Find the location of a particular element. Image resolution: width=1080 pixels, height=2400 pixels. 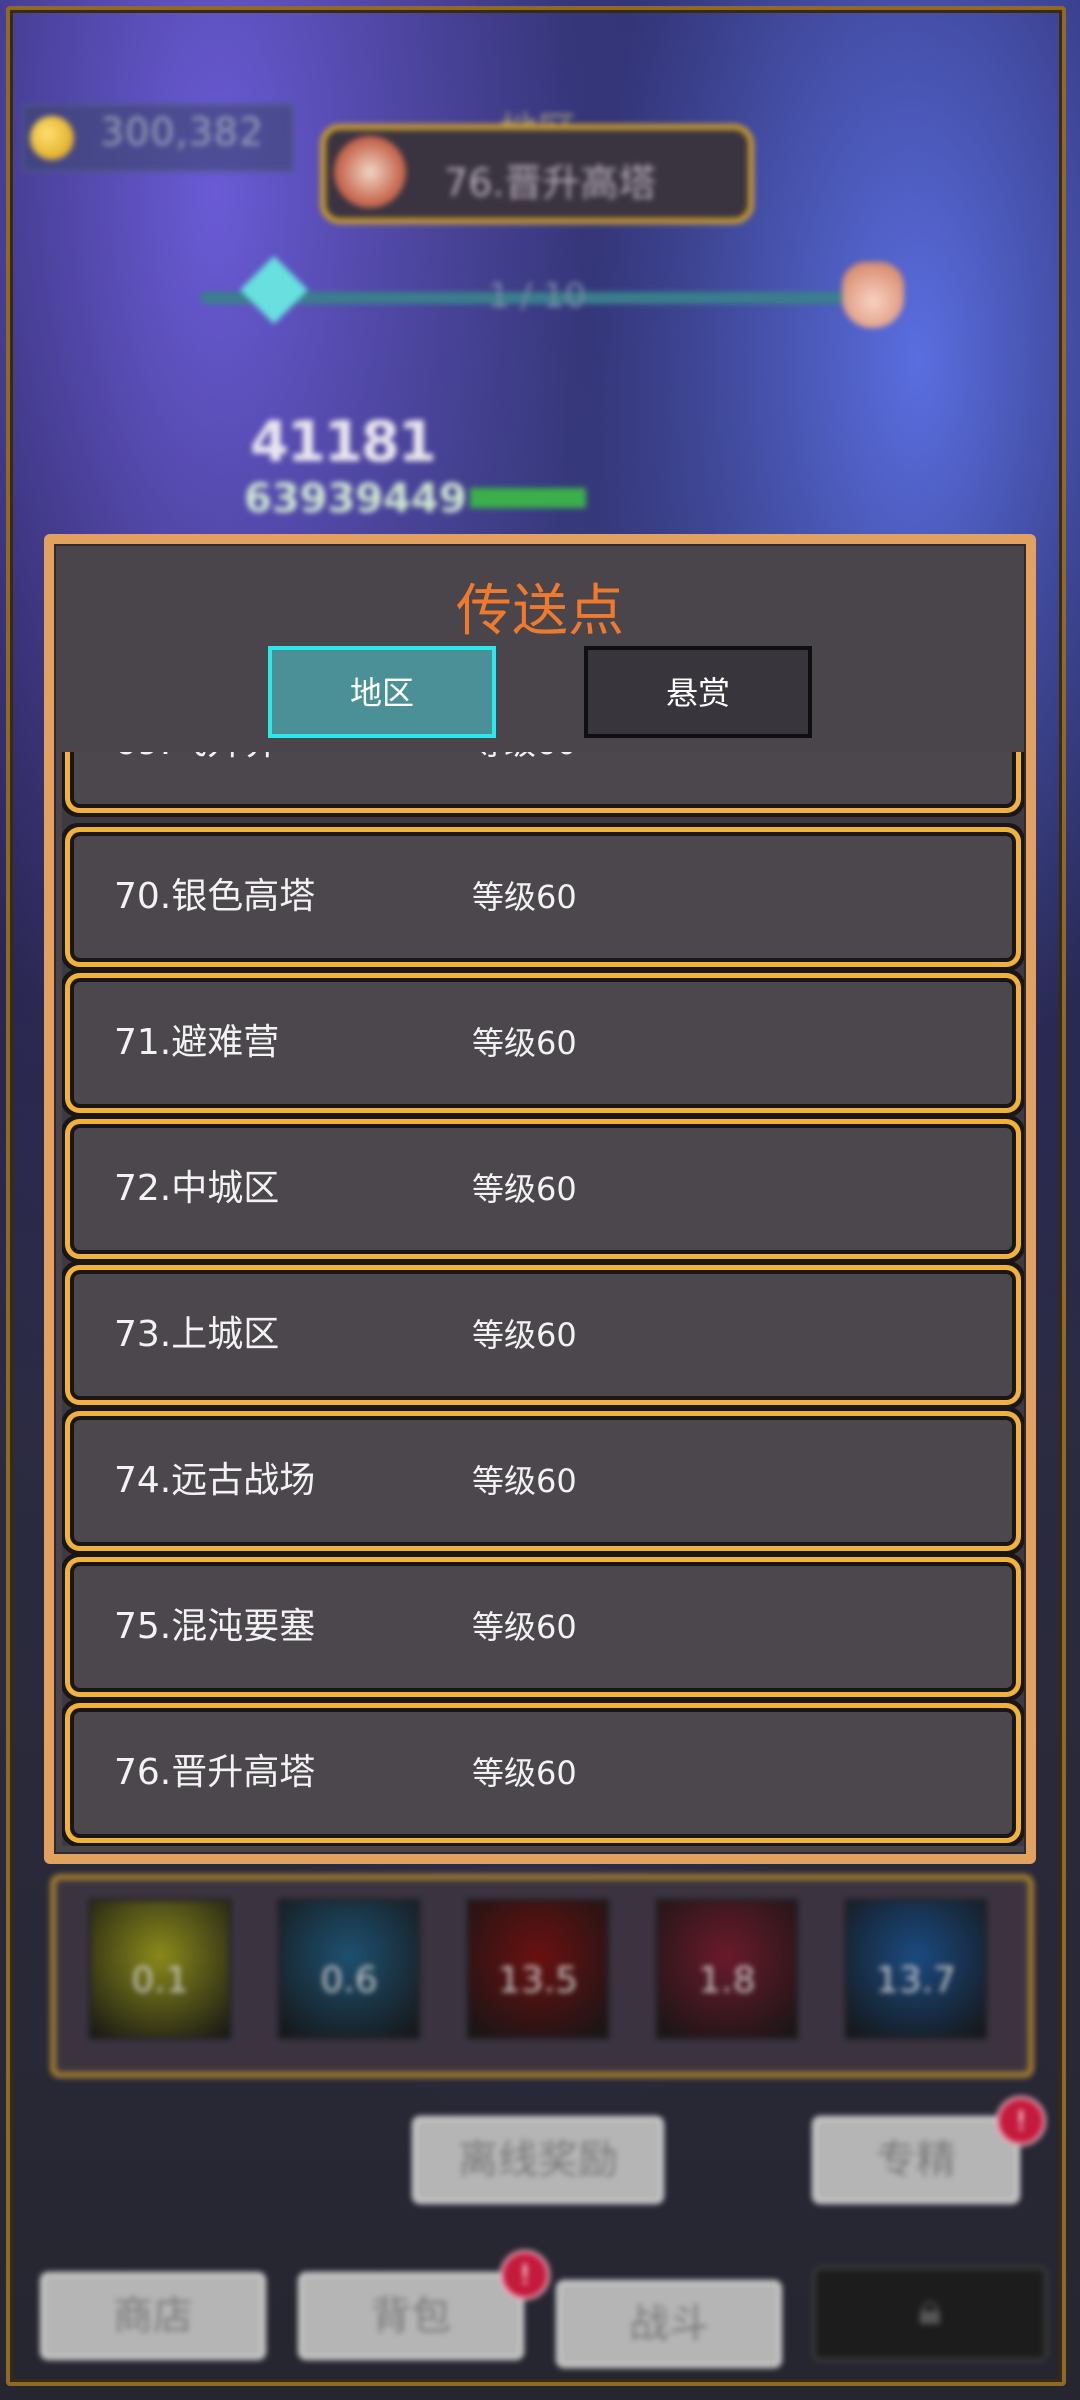

skill-cooldown: 1.8 is located at coordinates (727, 1980).